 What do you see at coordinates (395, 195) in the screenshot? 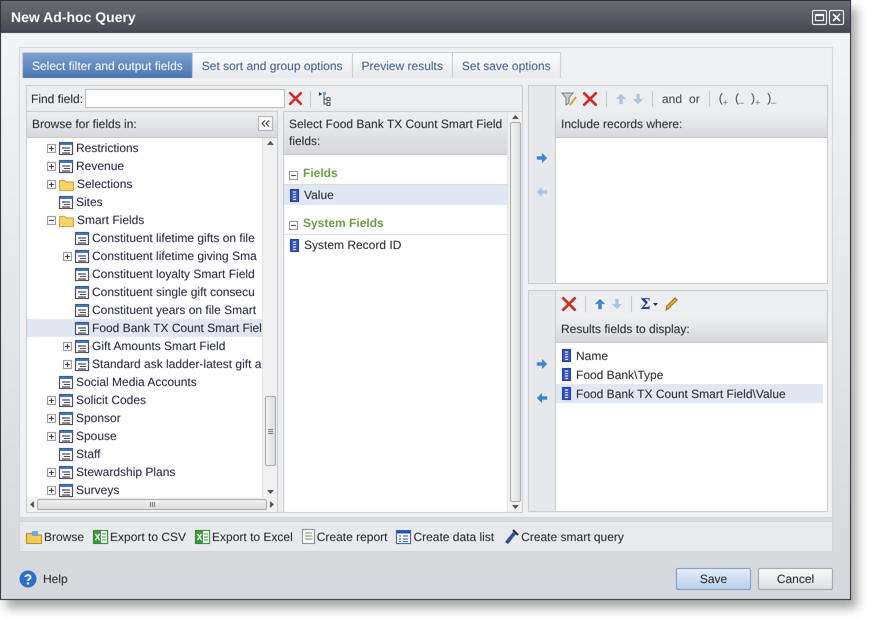
I see `field-item: Value` at bounding box center [395, 195].